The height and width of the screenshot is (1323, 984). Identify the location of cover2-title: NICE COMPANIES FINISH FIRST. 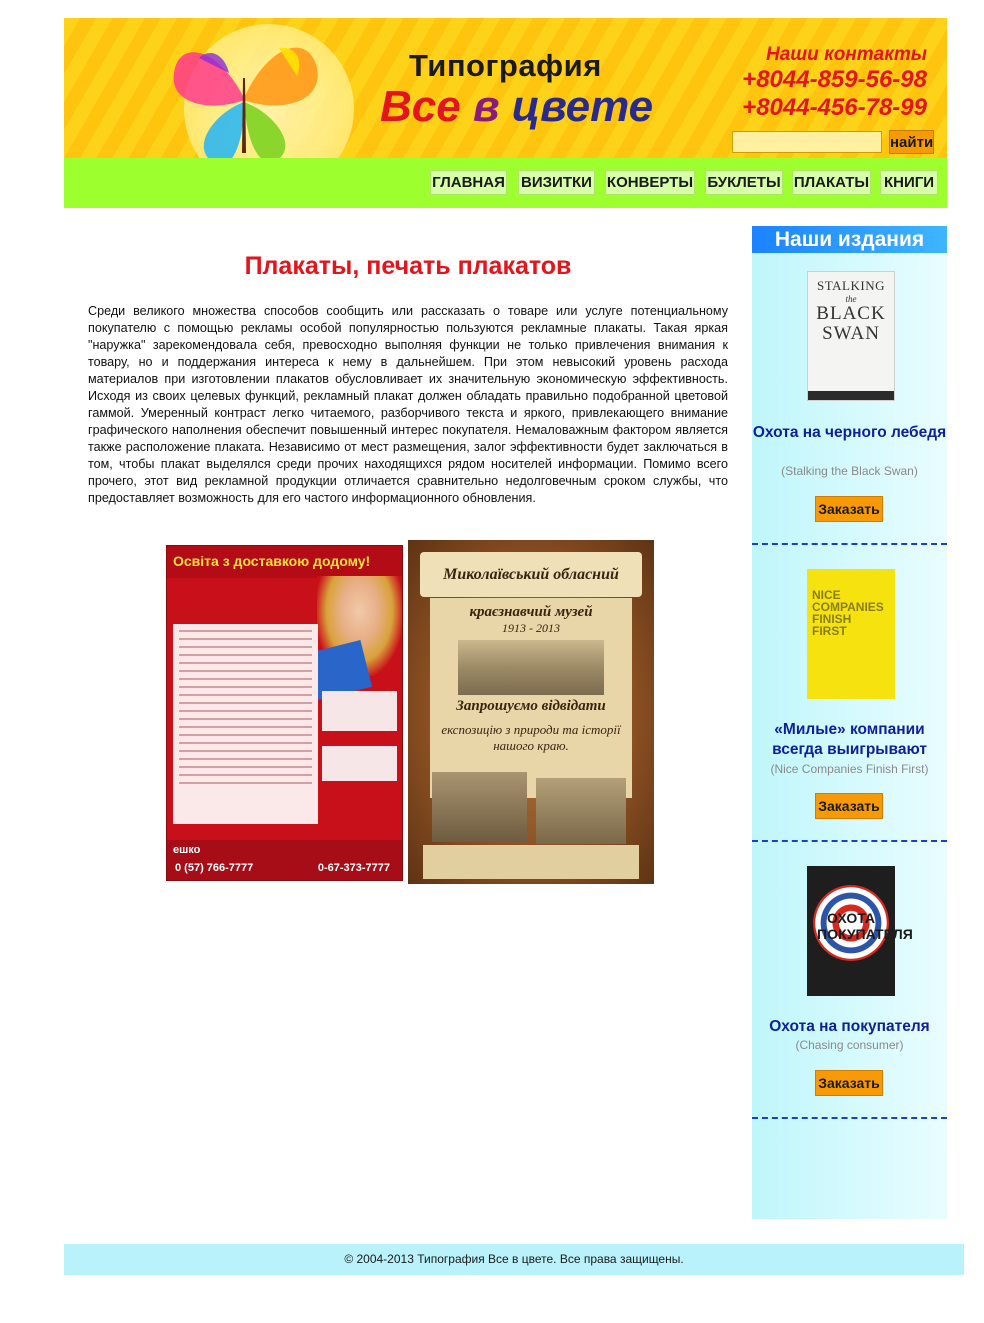
(848, 613).